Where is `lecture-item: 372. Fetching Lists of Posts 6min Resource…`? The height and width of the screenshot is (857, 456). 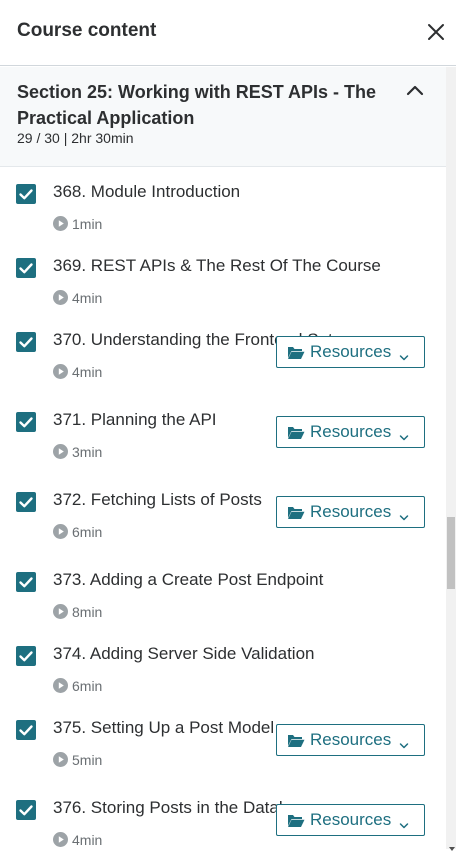
lecture-item: 372. Fetching Lists of Posts 6min Resource… is located at coordinates (223, 515).